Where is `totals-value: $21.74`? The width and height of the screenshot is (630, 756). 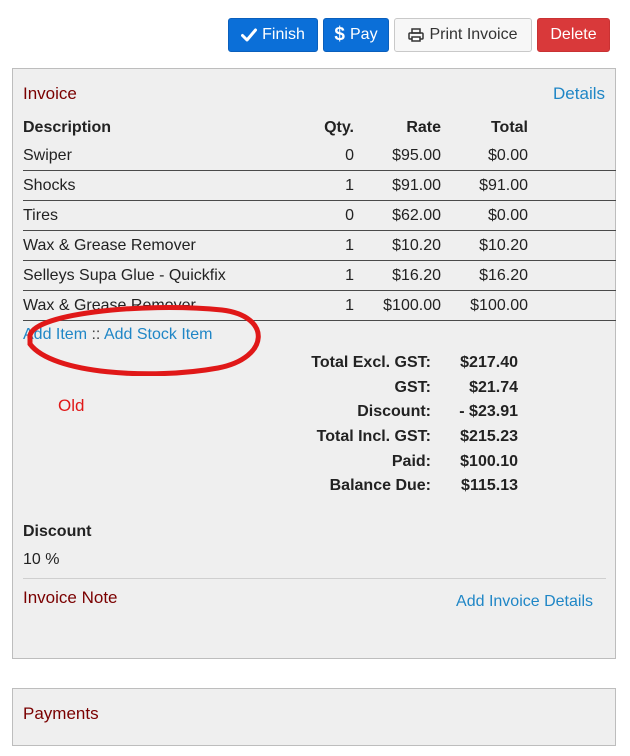
totals-value: $21.74 is located at coordinates (493, 387).